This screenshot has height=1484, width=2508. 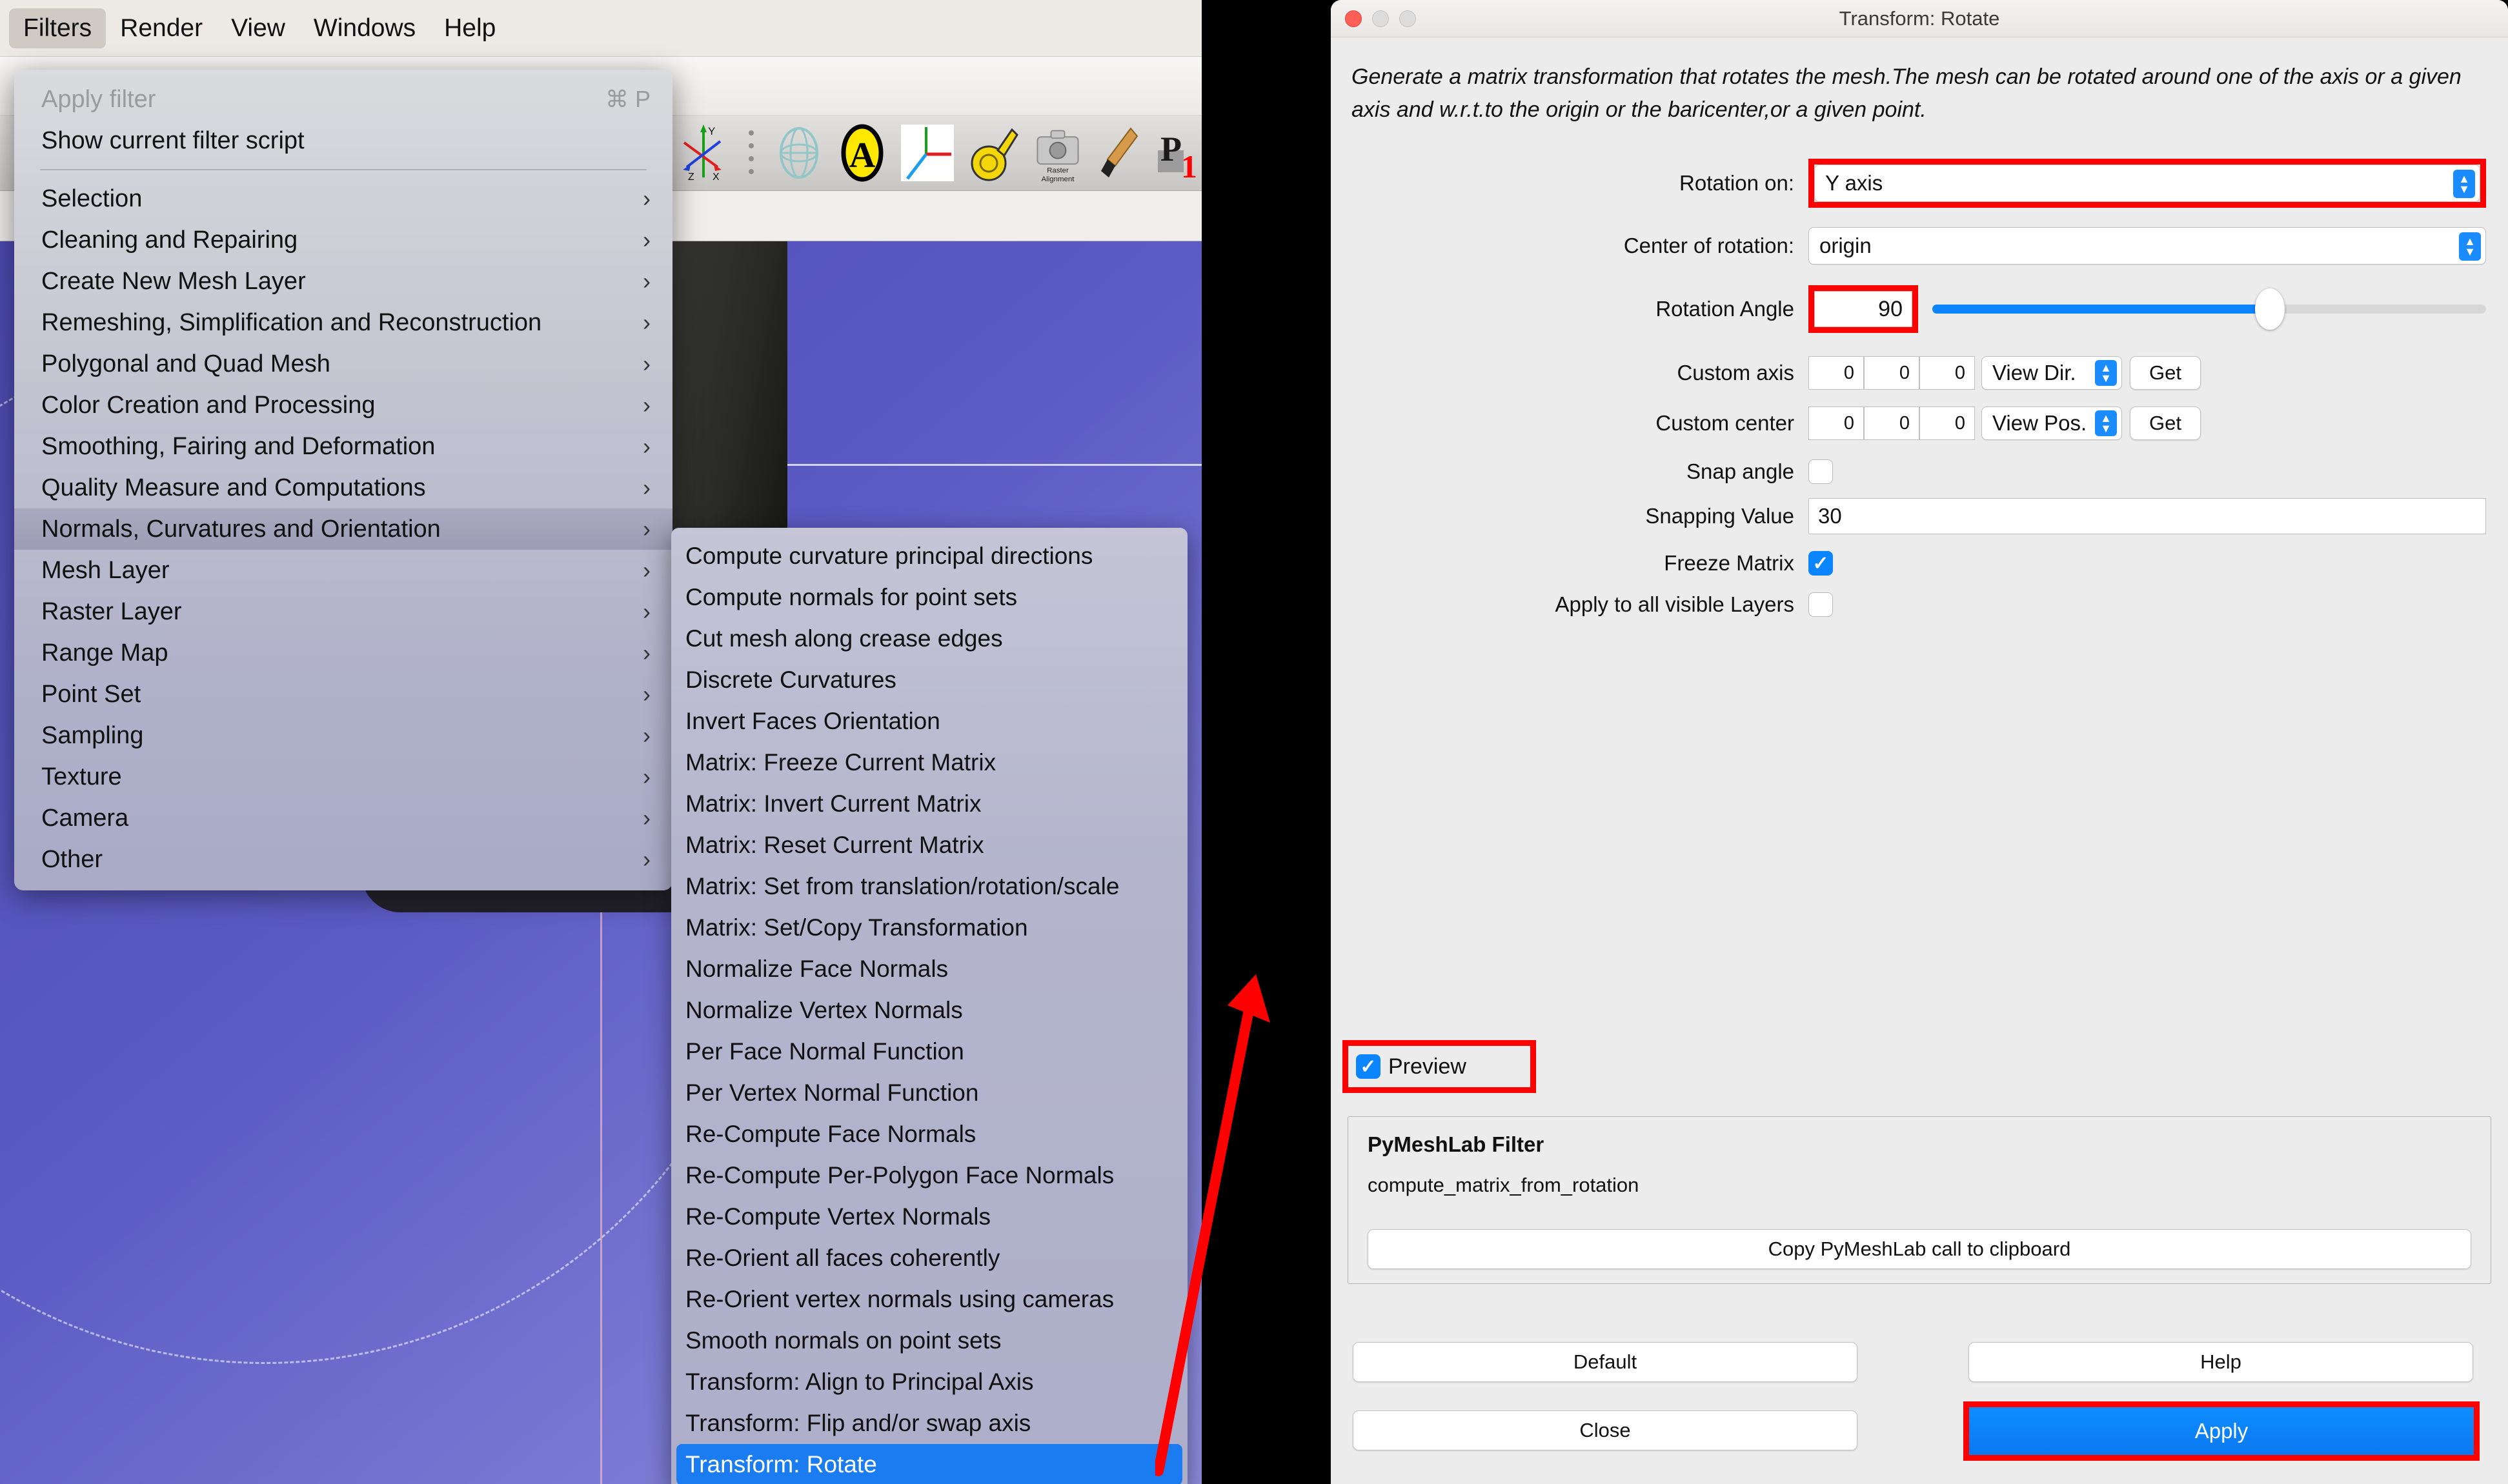 I want to click on rotation-angle-slider, so click(x=2209, y=309).